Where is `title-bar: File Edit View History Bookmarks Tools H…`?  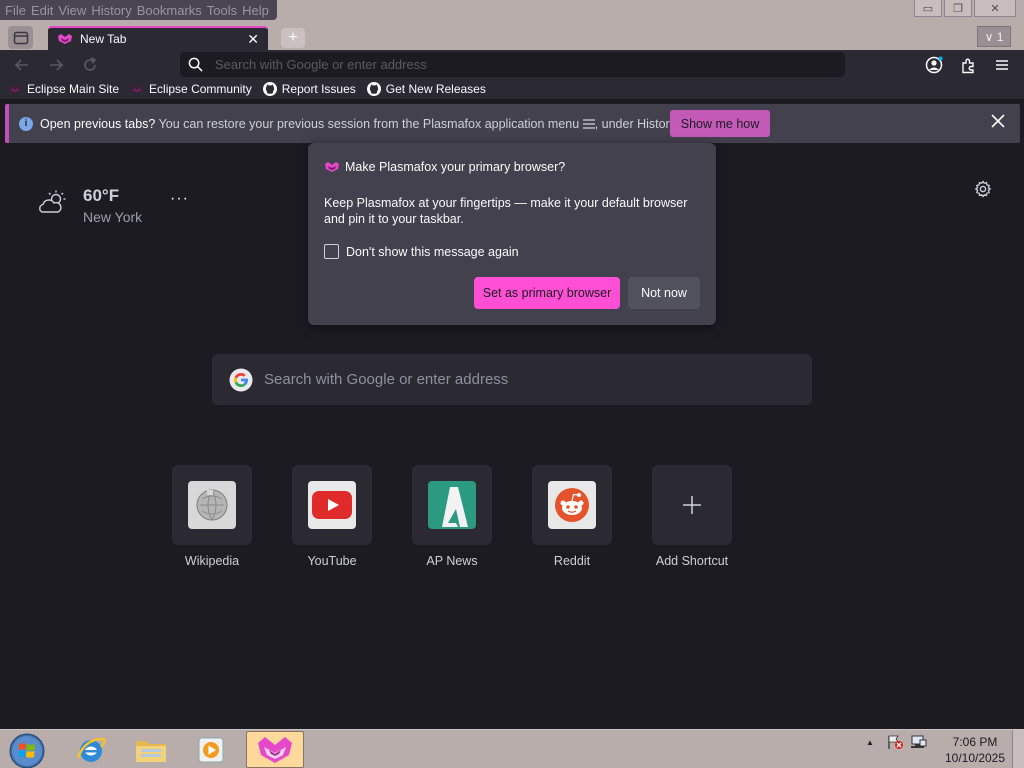
title-bar: File Edit View History Bookmarks Tools H… is located at coordinates (512, 11).